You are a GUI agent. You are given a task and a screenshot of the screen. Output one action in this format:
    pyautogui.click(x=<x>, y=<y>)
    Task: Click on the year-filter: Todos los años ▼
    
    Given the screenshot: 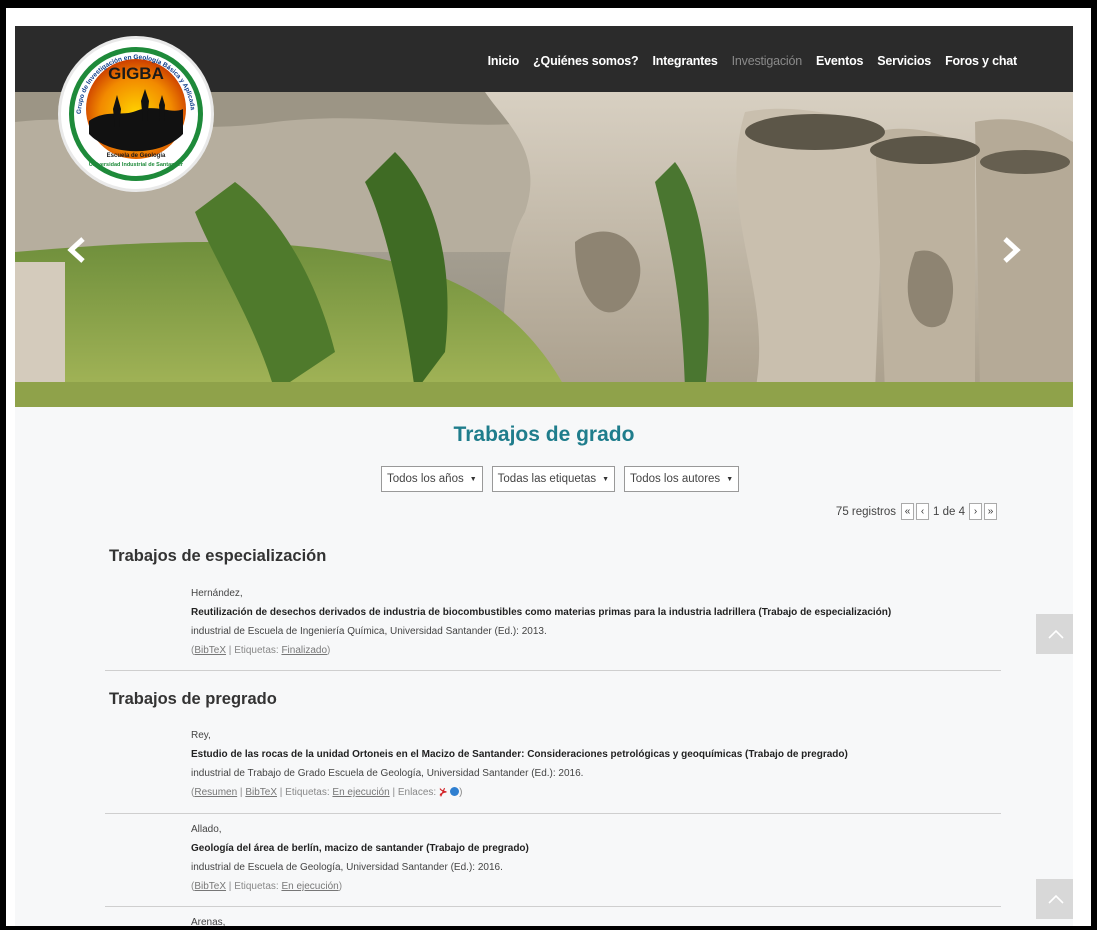 What is the action you would take?
    pyautogui.click(x=432, y=479)
    